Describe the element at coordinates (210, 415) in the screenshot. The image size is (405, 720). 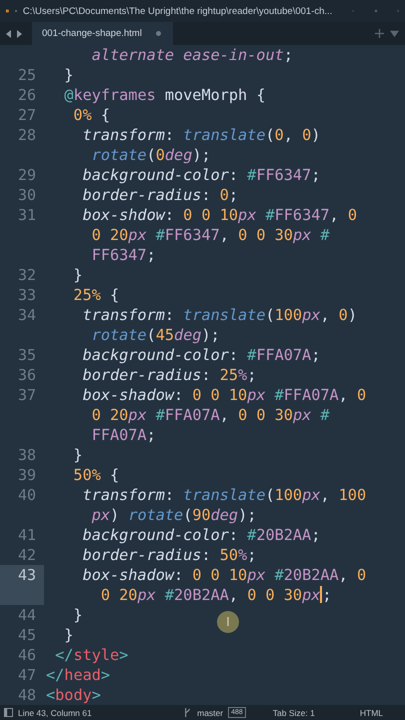
I see `code-line: 0 20px #FFA07A, 0 0 30px #` at that location.